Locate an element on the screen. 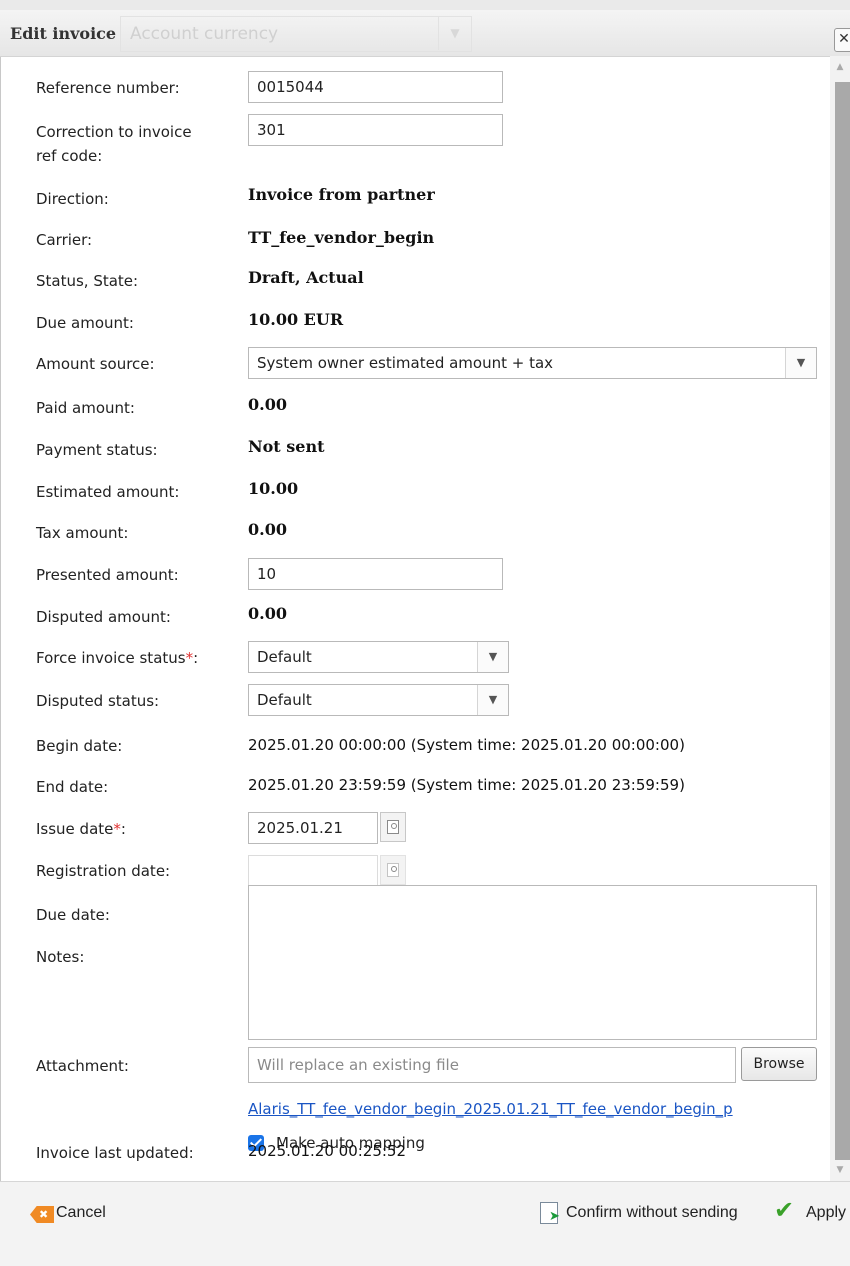 This screenshot has height=1266, width=850. disputed-amount-label: Disputed amount: is located at coordinates (103, 617).